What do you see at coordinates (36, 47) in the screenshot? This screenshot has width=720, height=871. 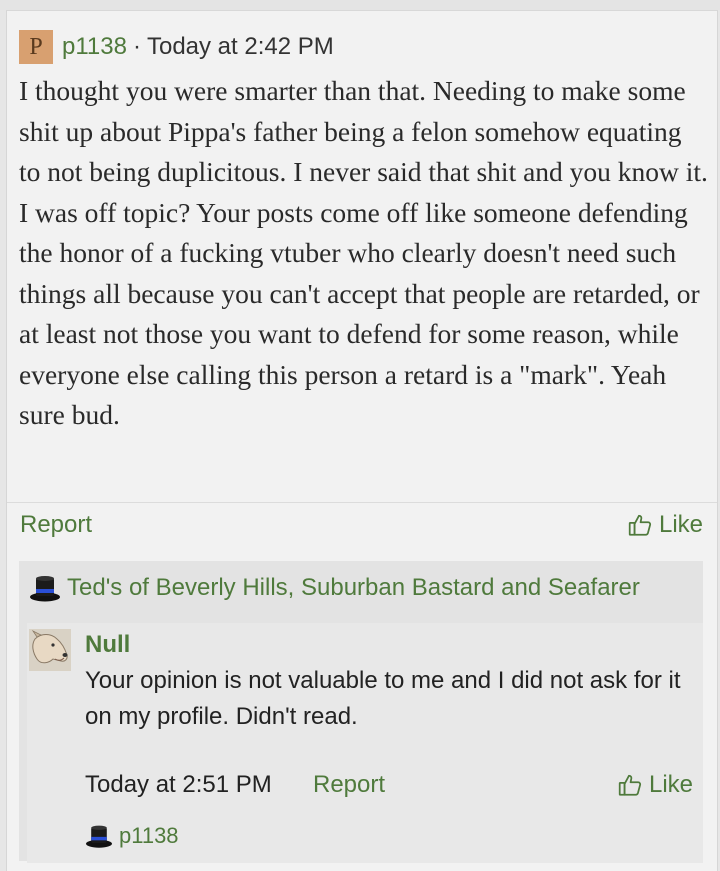 I see `avatar: P` at bounding box center [36, 47].